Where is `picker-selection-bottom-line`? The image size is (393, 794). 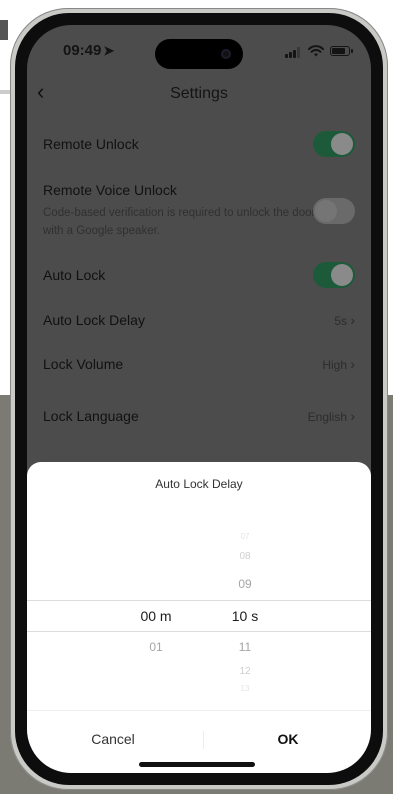 picker-selection-bottom-line is located at coordinates (199, 631).